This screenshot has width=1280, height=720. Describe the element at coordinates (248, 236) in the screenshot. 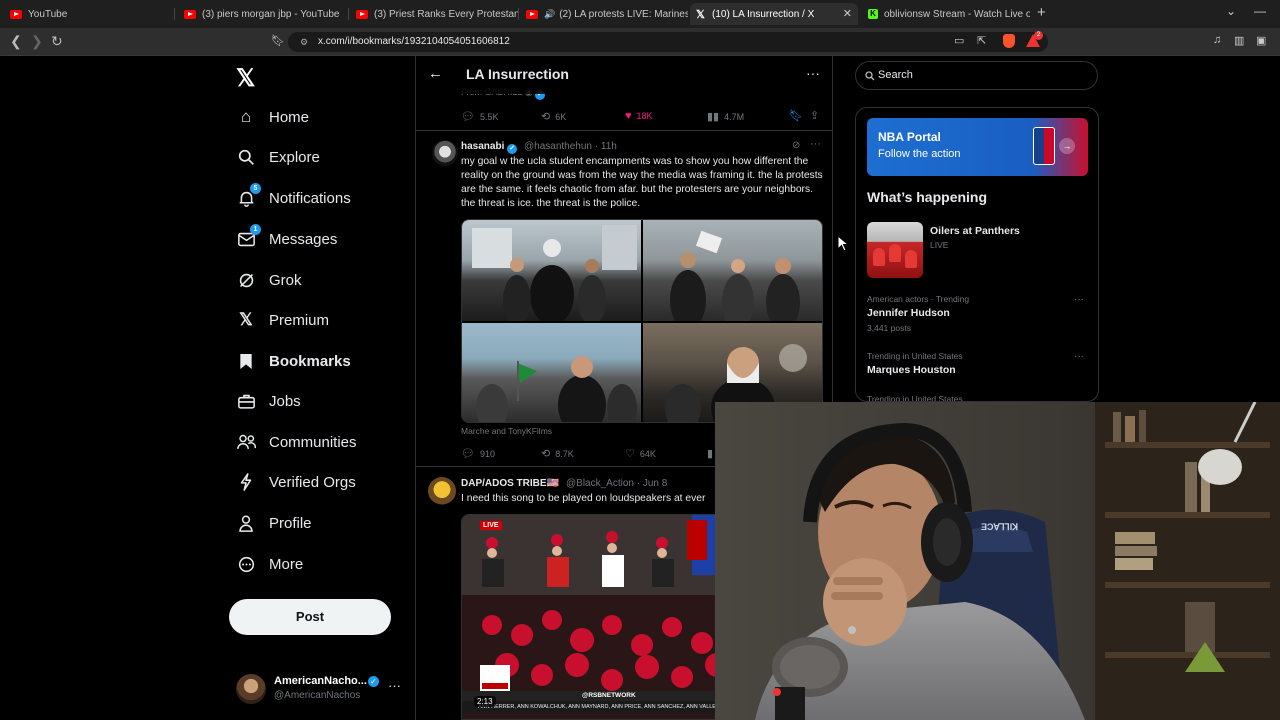

I see `mail-icon: 1` at that location.